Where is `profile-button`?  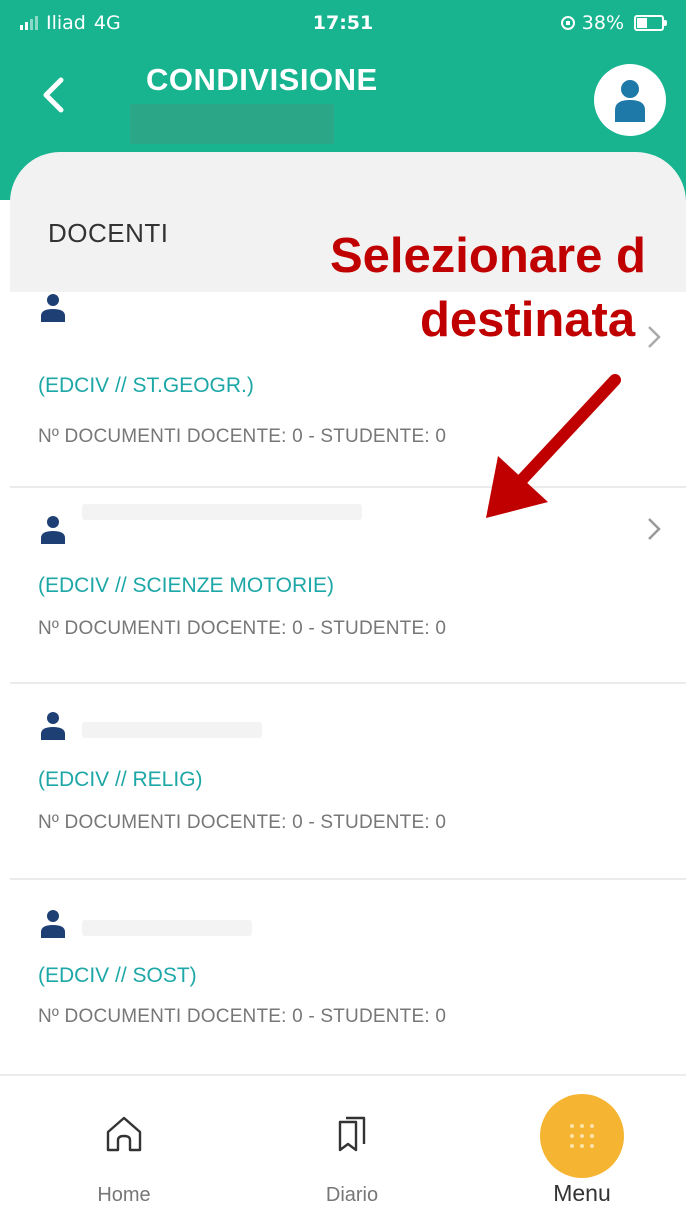
profile-button is located at coordinates (630, 100).